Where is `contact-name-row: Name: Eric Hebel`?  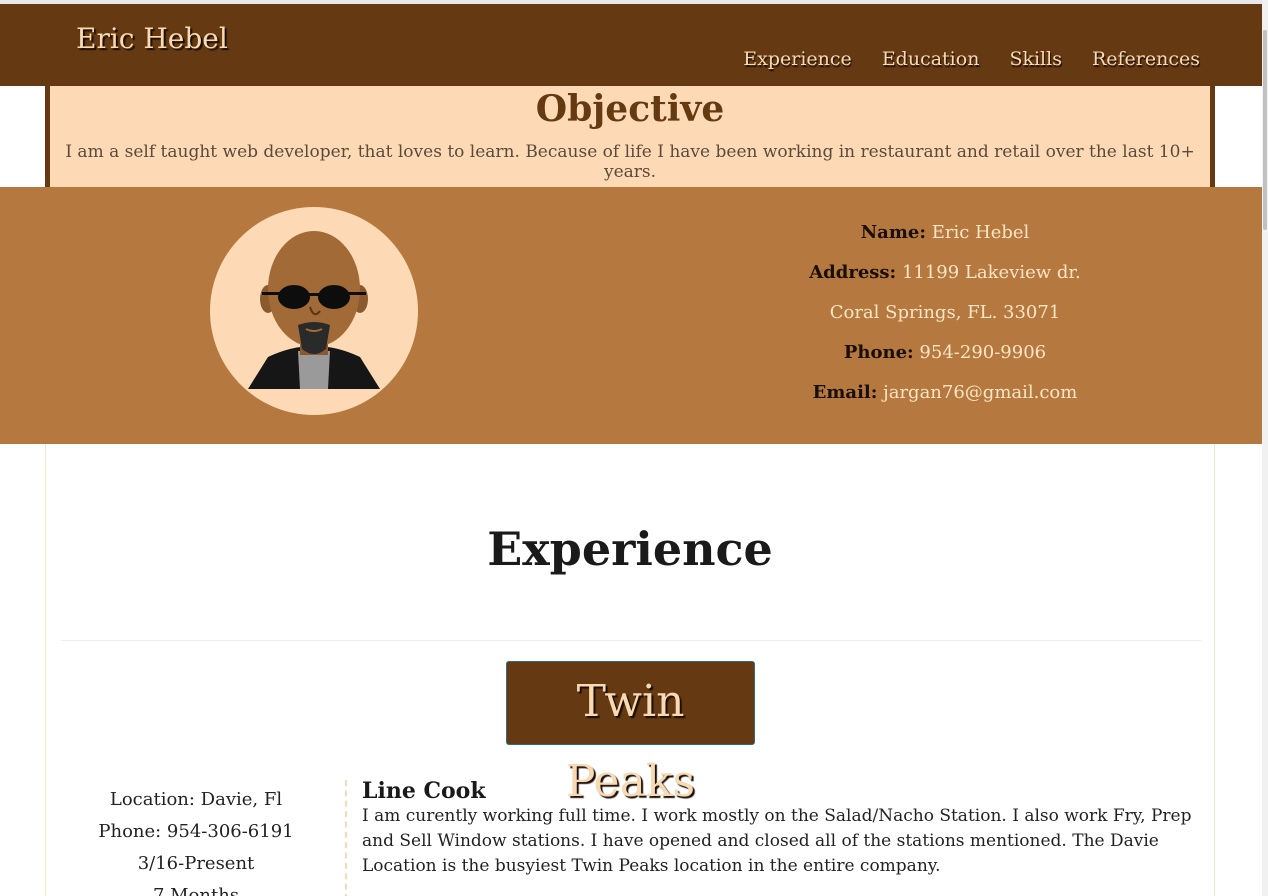 contact-name-row: Name: Eric Hebel is located at coordinates (945, 233).